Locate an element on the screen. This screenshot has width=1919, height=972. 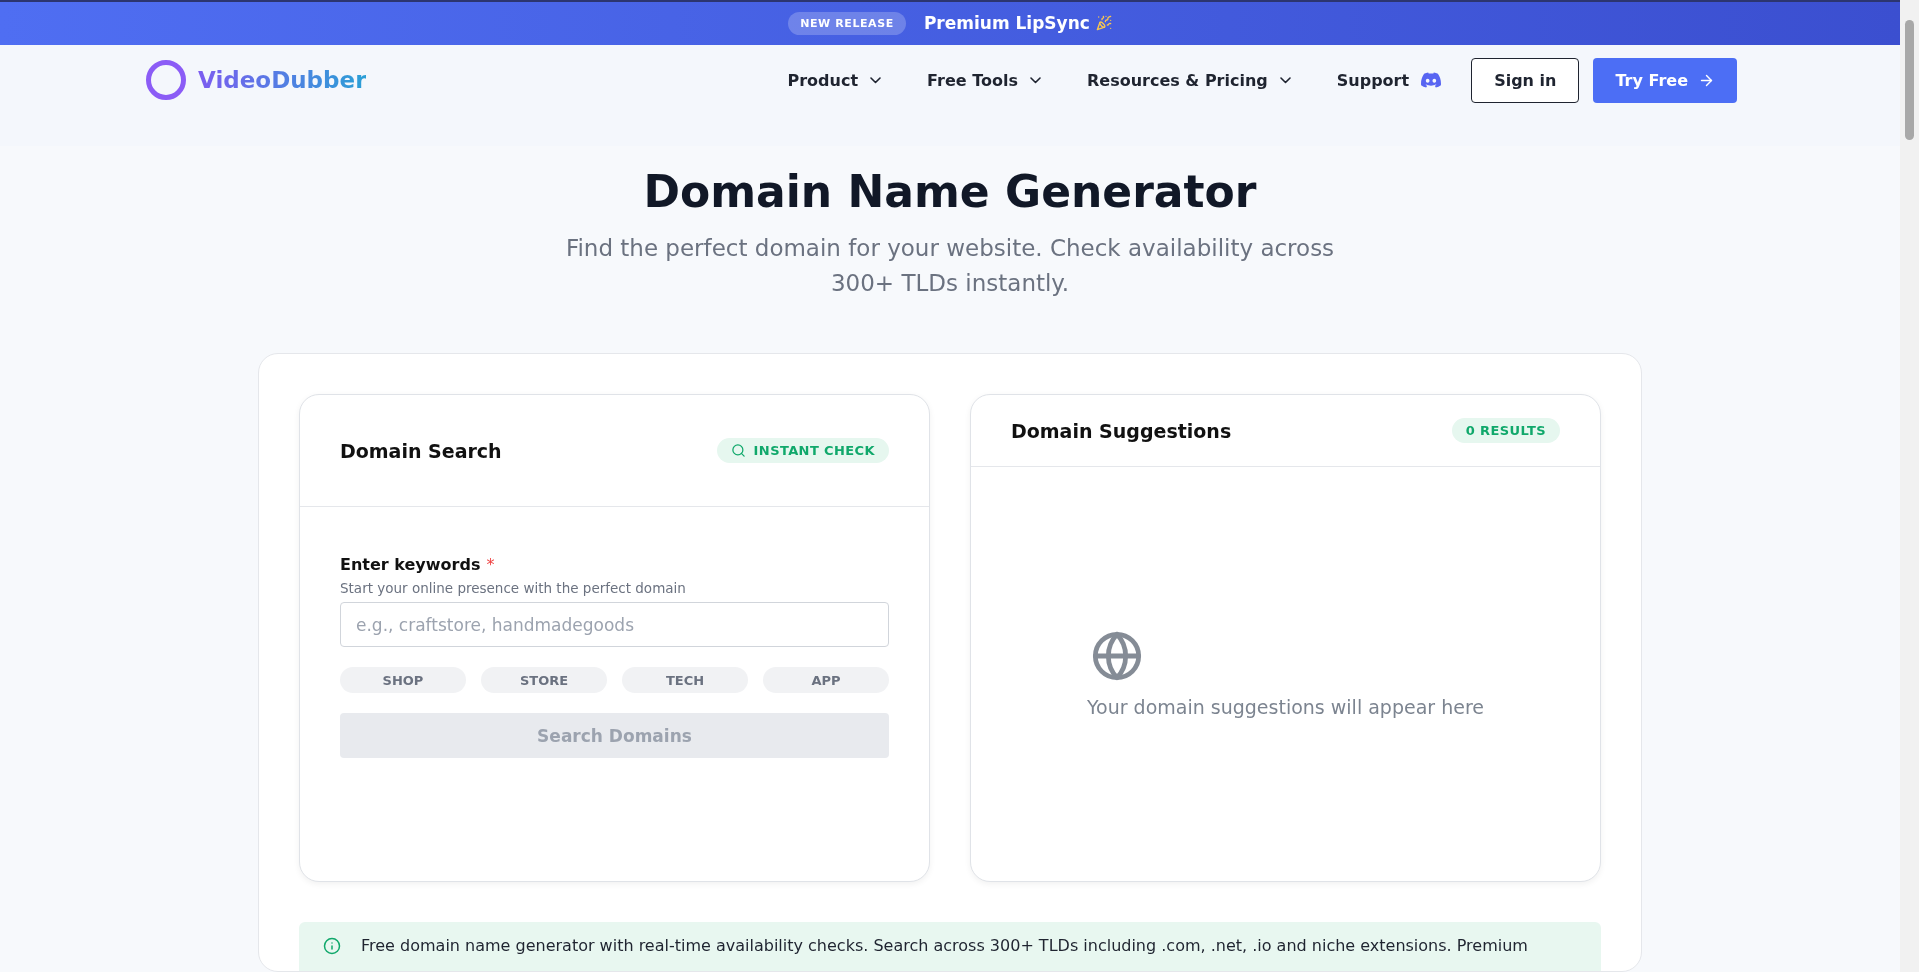
sign-in-button: Sign in is located at coordinates (1525, 80).